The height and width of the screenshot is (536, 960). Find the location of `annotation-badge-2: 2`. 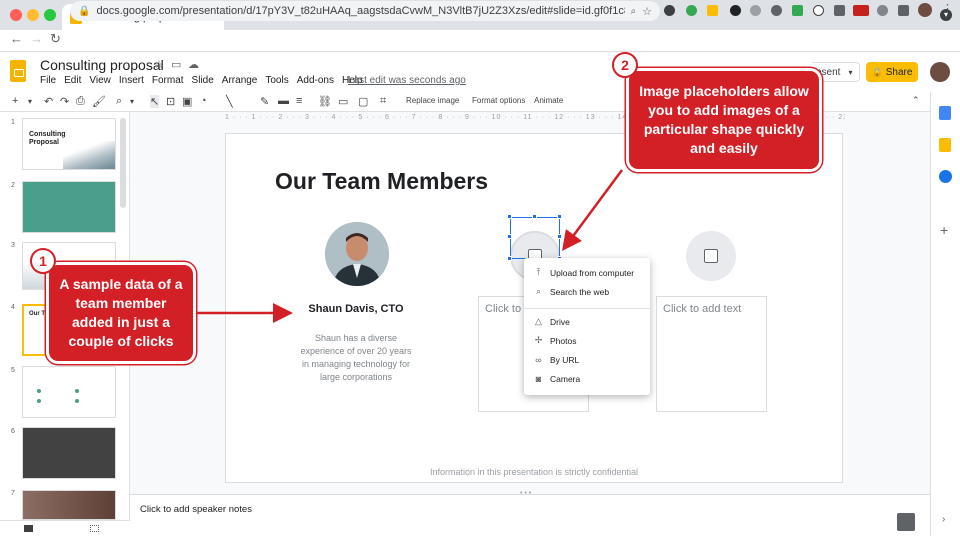

annotation-badge-2: 2 is located at coordinates (625, 65).